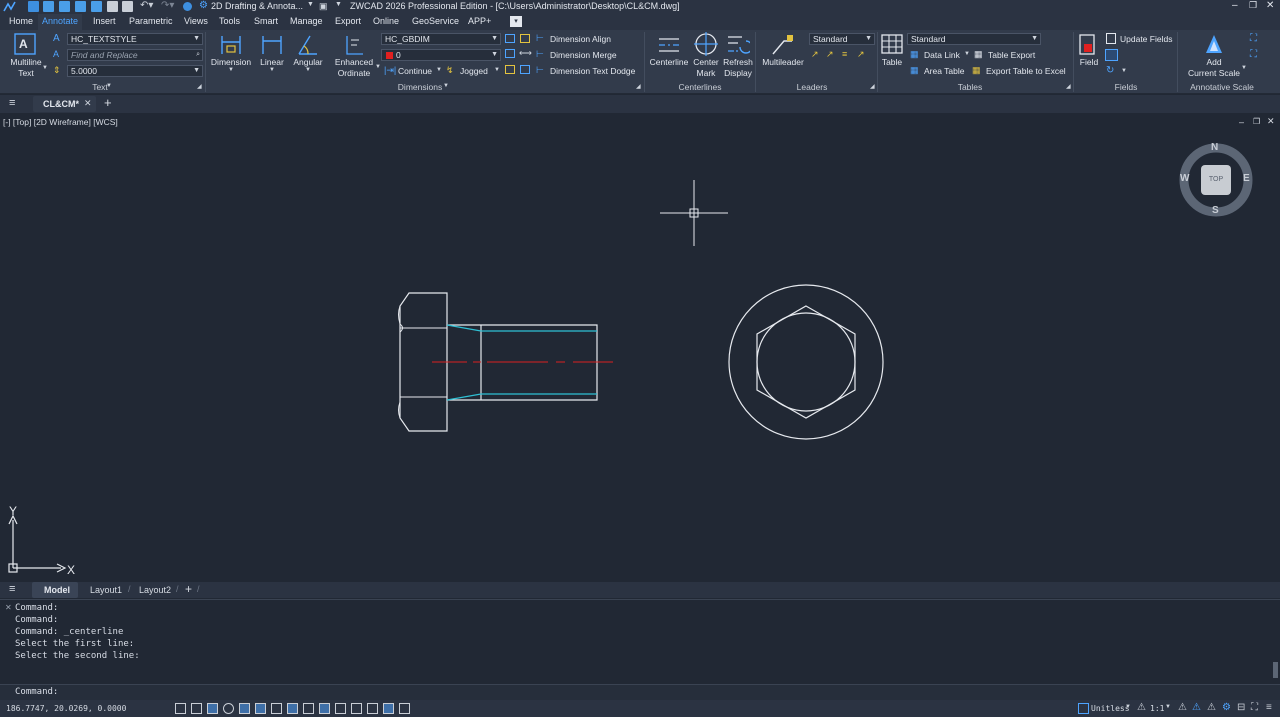  Describe the element at coordinates (450, 70) in the screenshot. I see `jogged-icon: ↯` at that location.